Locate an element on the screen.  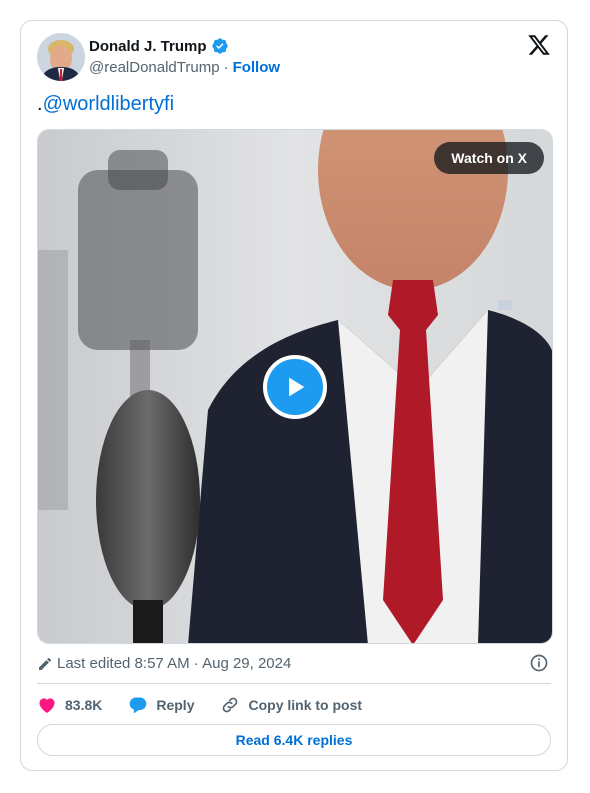
avatar-image is located at coordinates (61, 57).